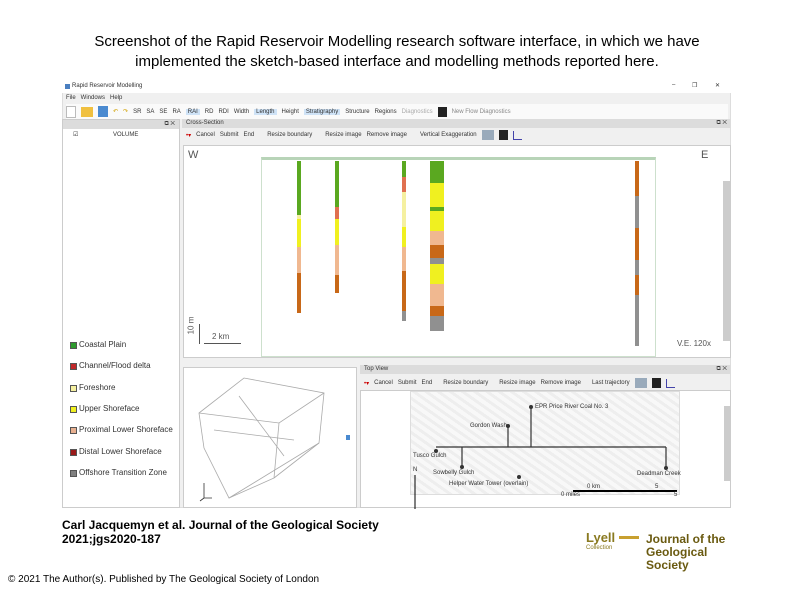  Describe the element at coordinates (265, 111) in the screenshot. I see `tool-length: Length` at that location.